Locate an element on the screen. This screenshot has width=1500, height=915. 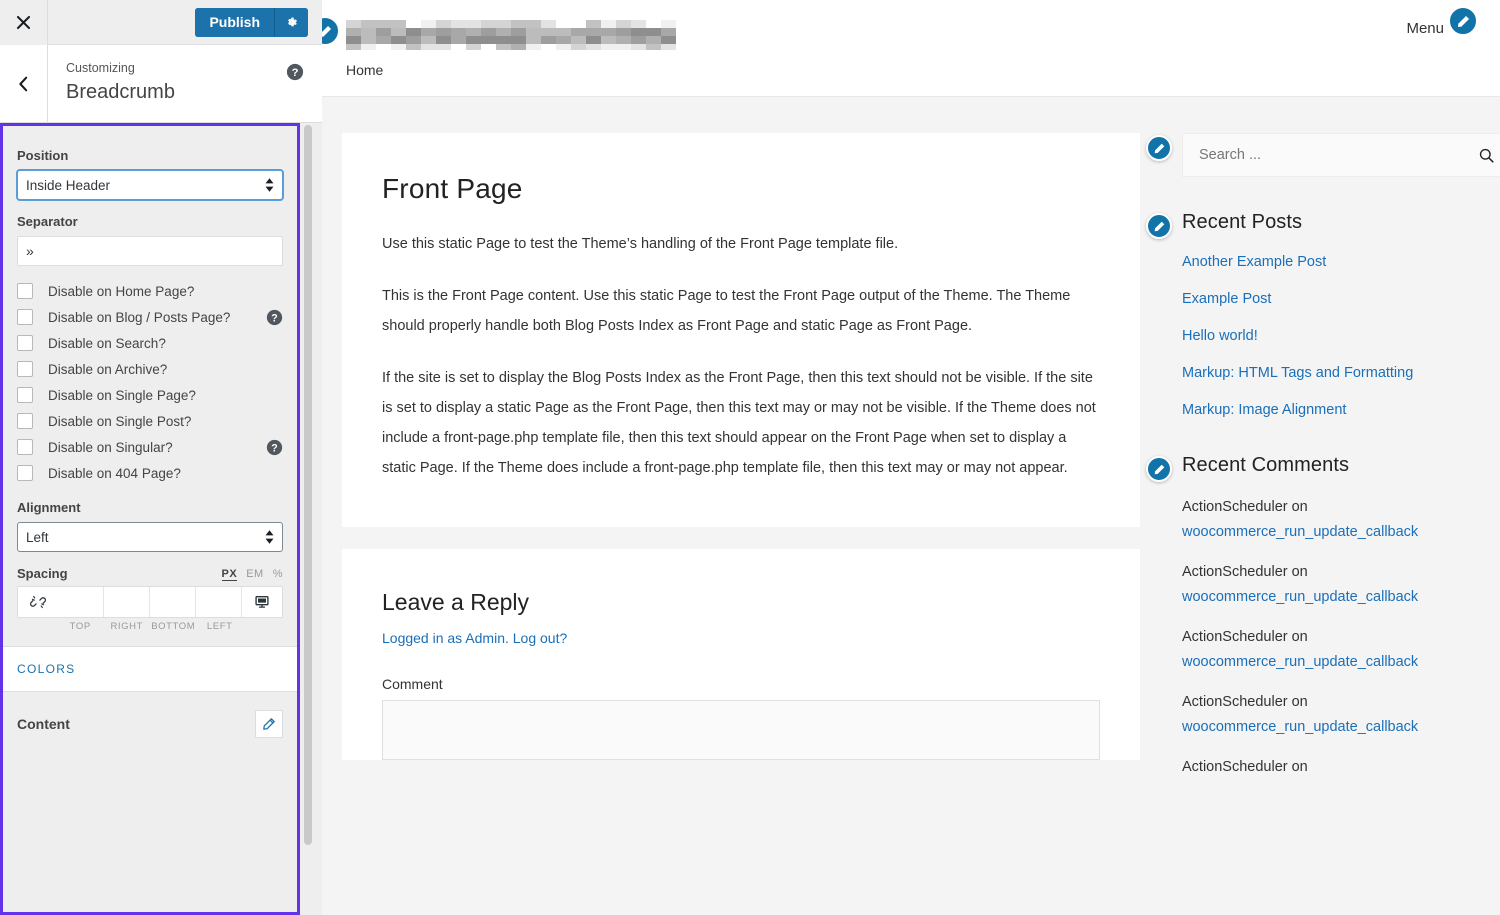
back-icon is located at coordinates (24, 83).